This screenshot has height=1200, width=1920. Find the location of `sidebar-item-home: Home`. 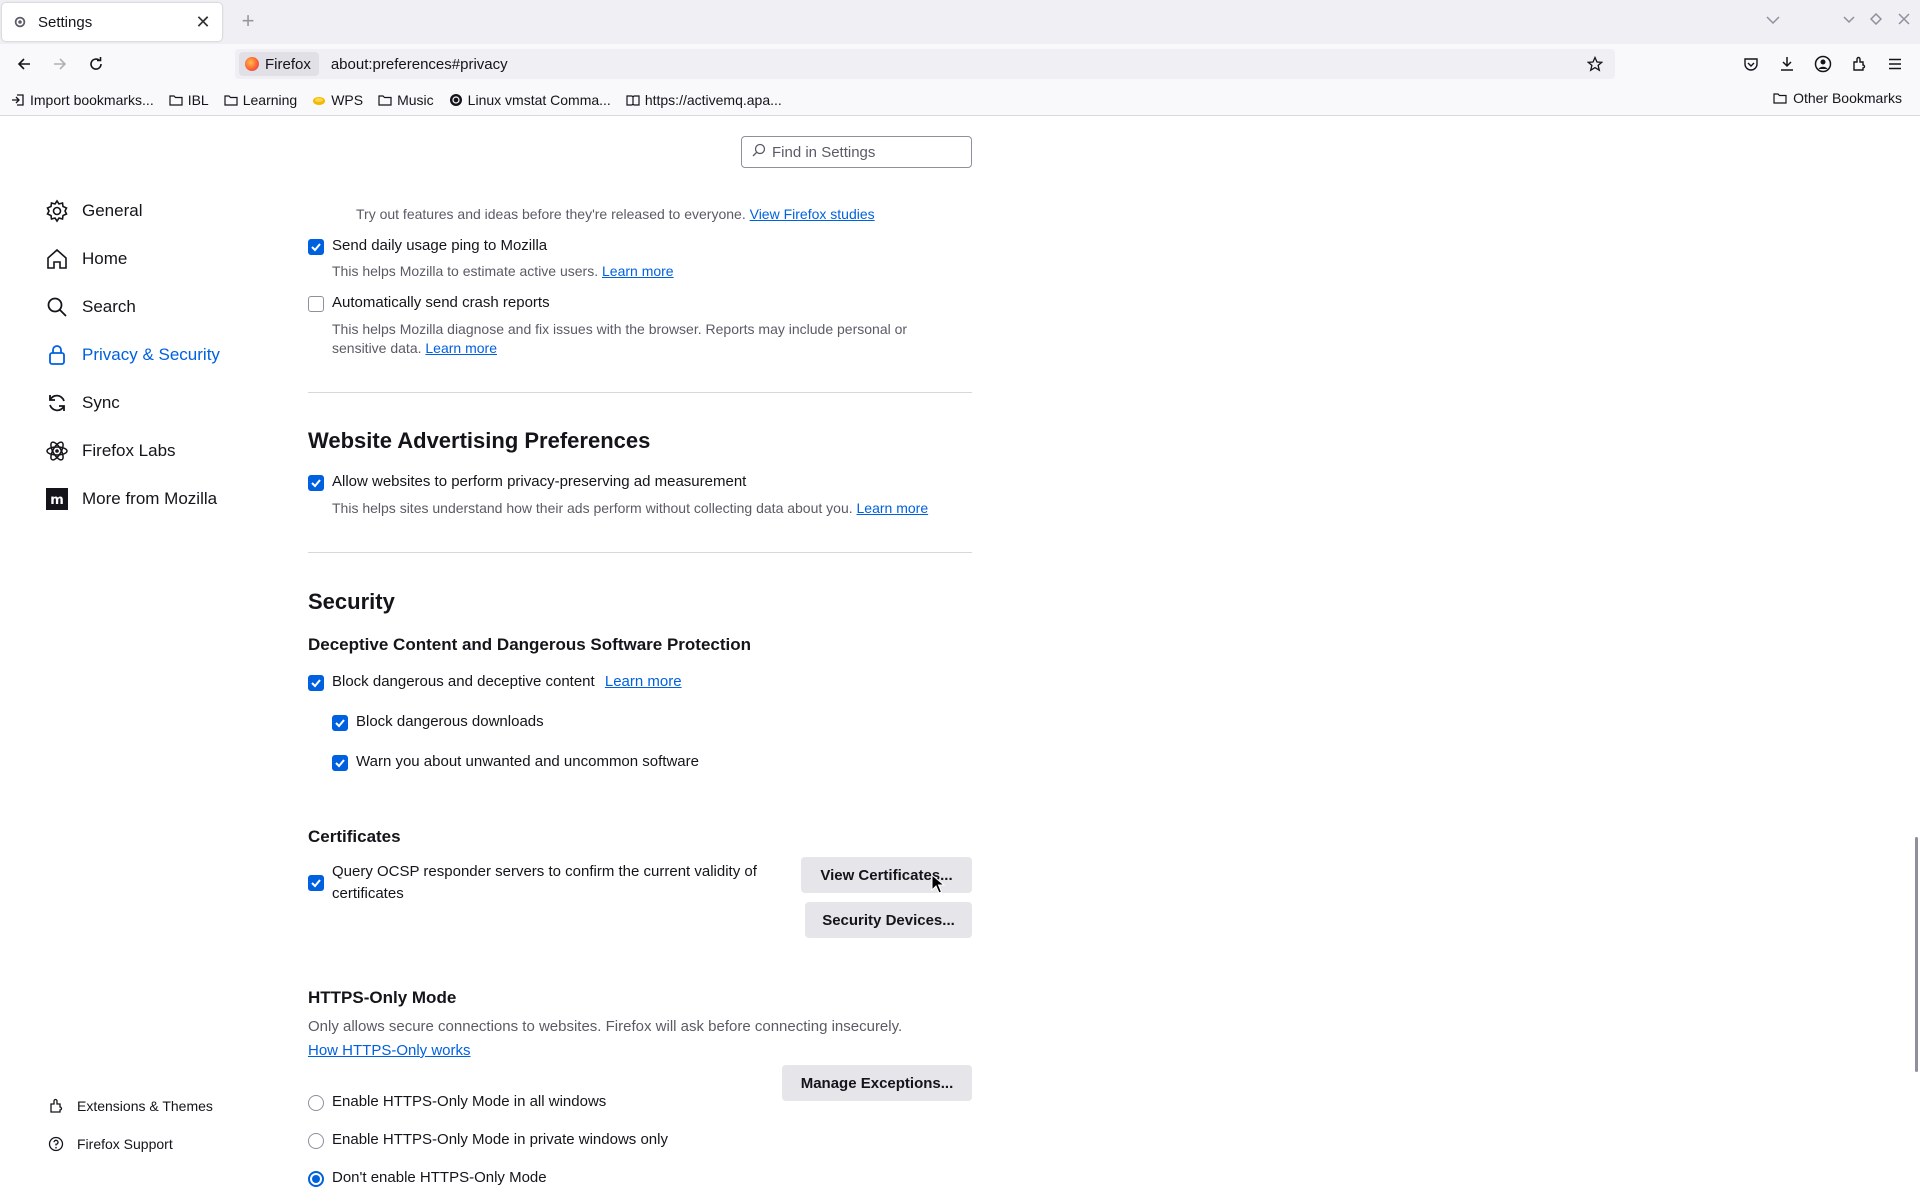

sidebar-item-home: Home is located at coordinates (132, 259).